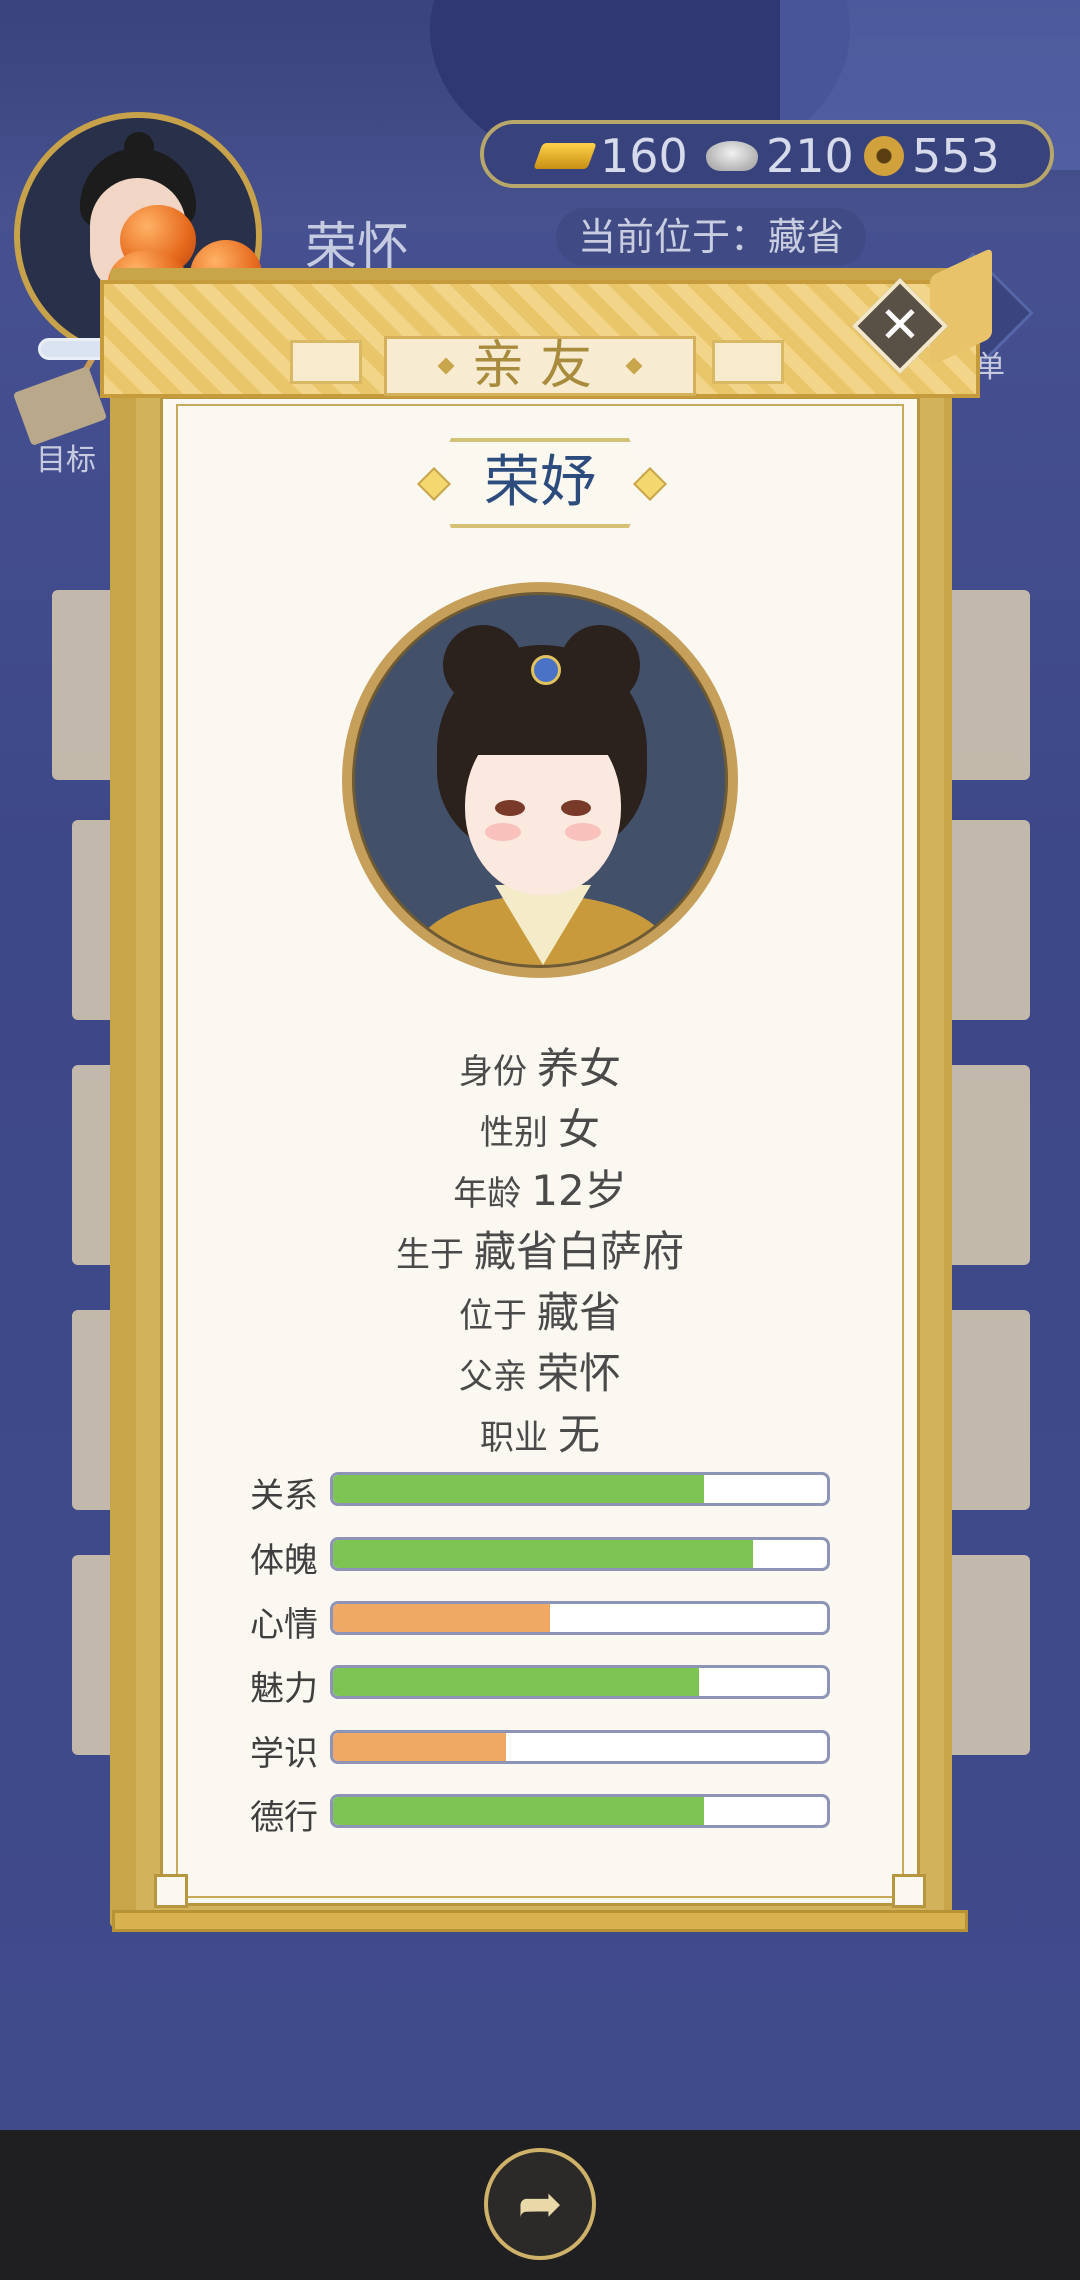 This screenshot has width=1080, height=2280. Describe the element at coordinates (810, 156) in the screenshot. I see `silver-count: 210` at that location.